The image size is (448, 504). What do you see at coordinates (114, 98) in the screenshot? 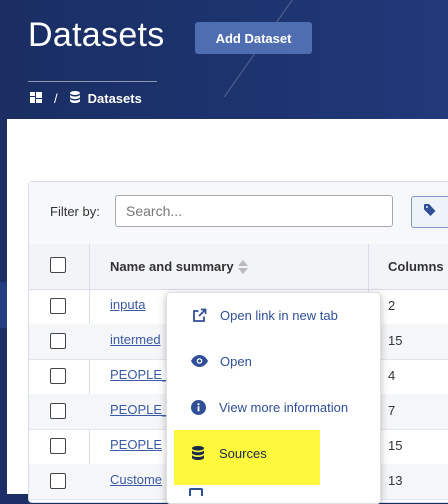
I see `breadcrumb-current: Datasets` at bounding box center [114, 98].